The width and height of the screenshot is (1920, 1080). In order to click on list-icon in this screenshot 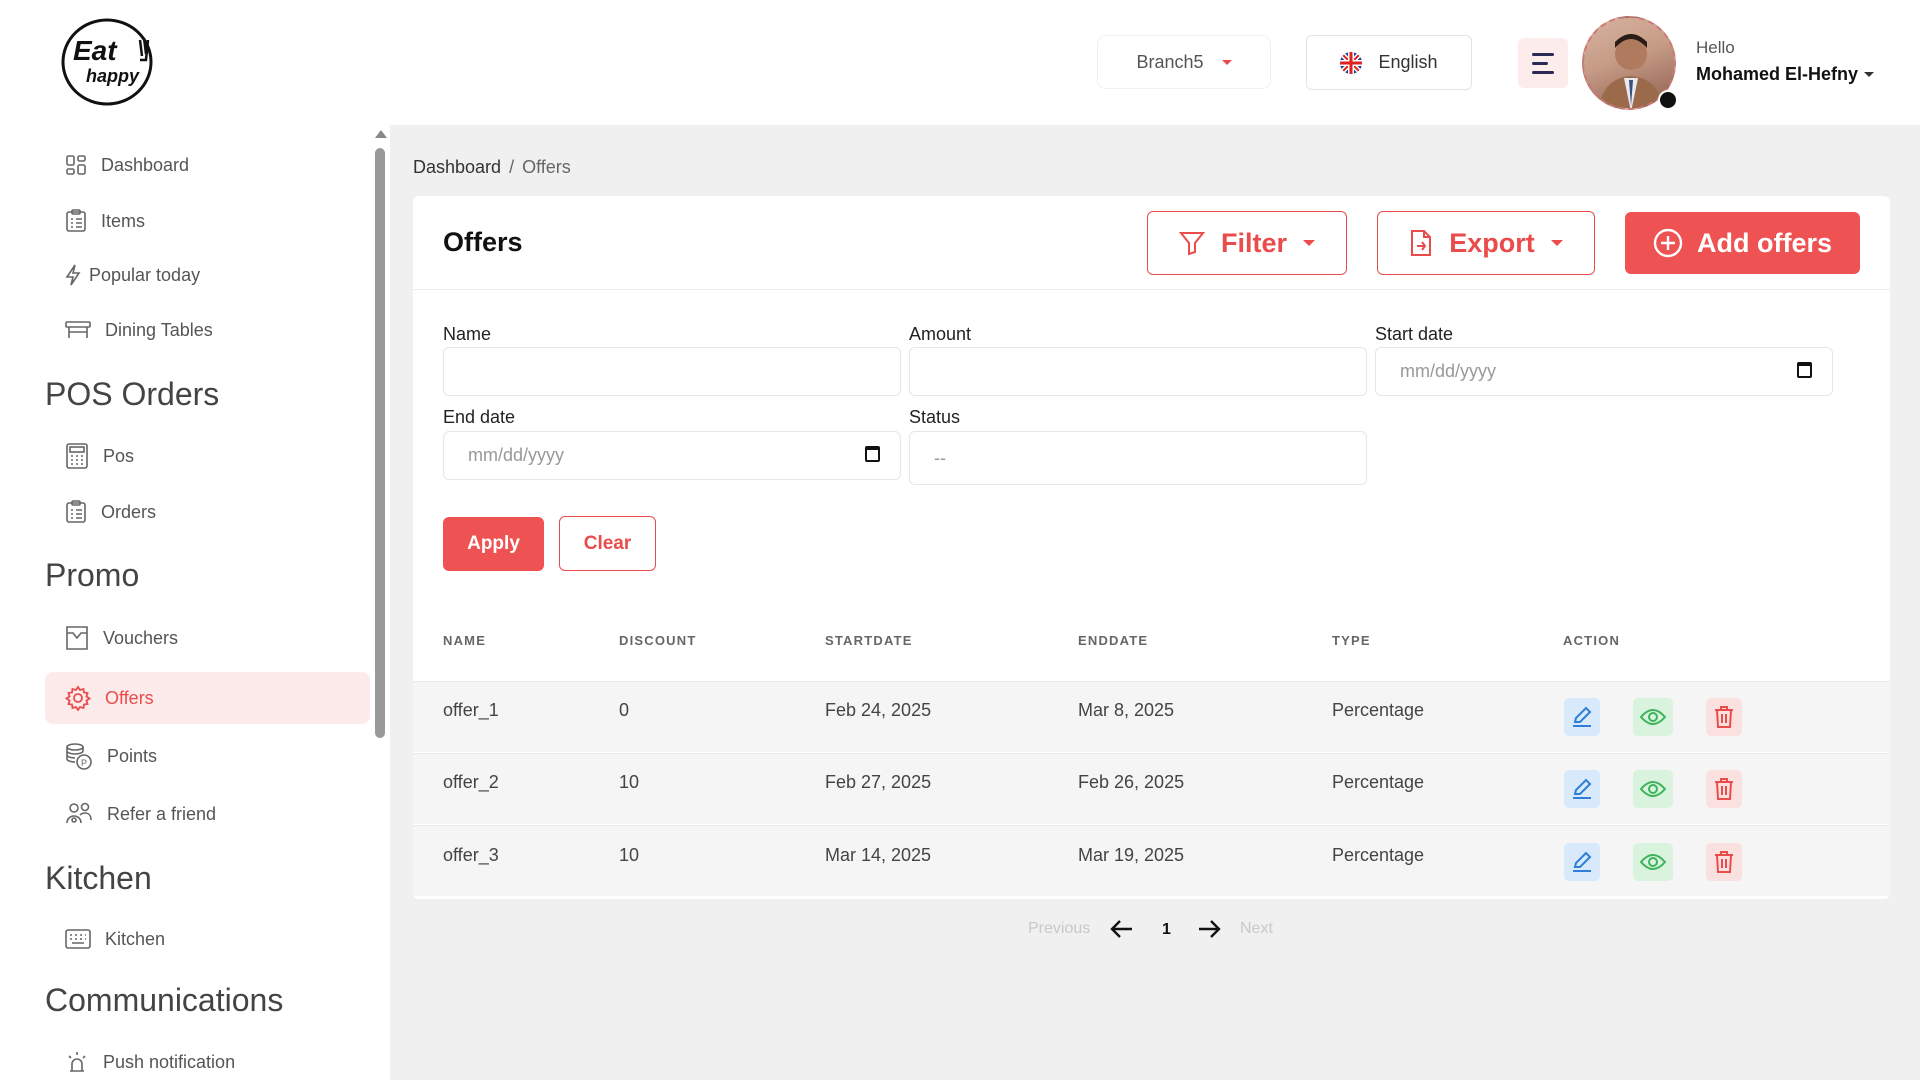, I will do `click(76, 511)`.